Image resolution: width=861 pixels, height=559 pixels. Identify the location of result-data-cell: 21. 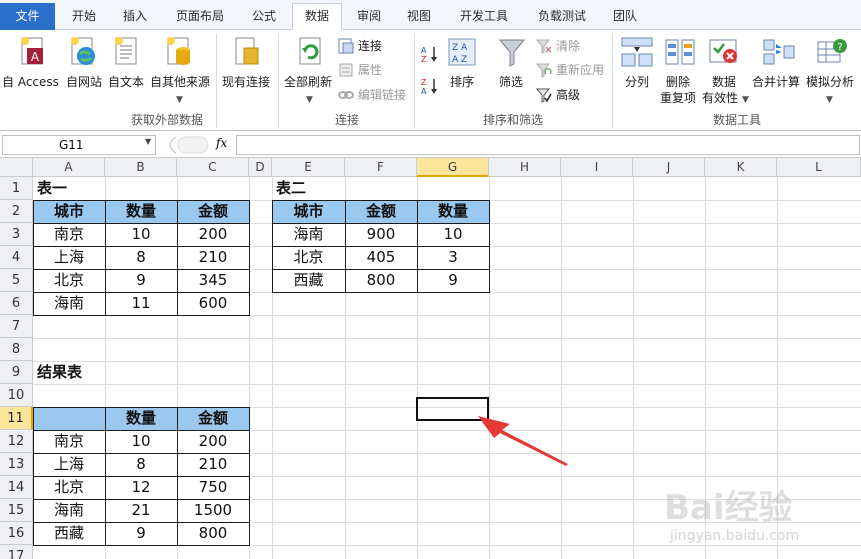
(141, 510).